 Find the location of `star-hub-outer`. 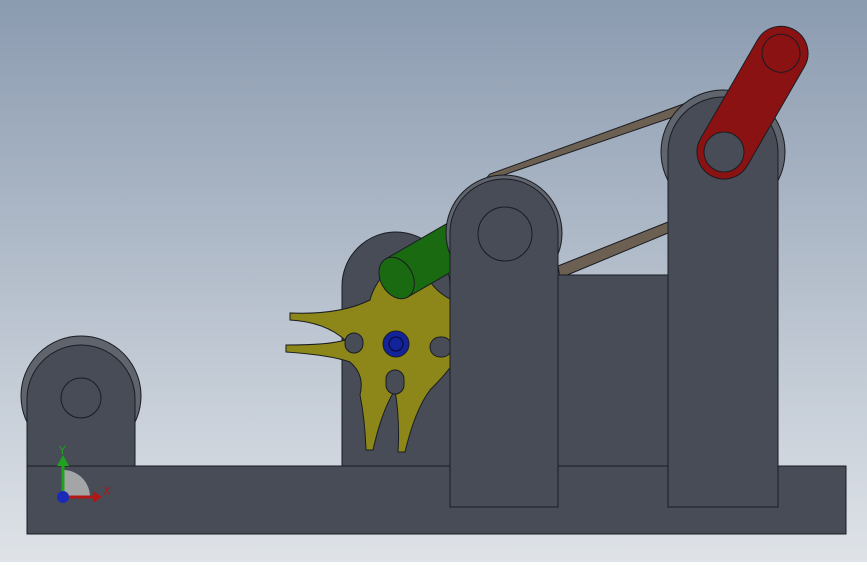

star-hub-outer is located at coordinates (396, 344).